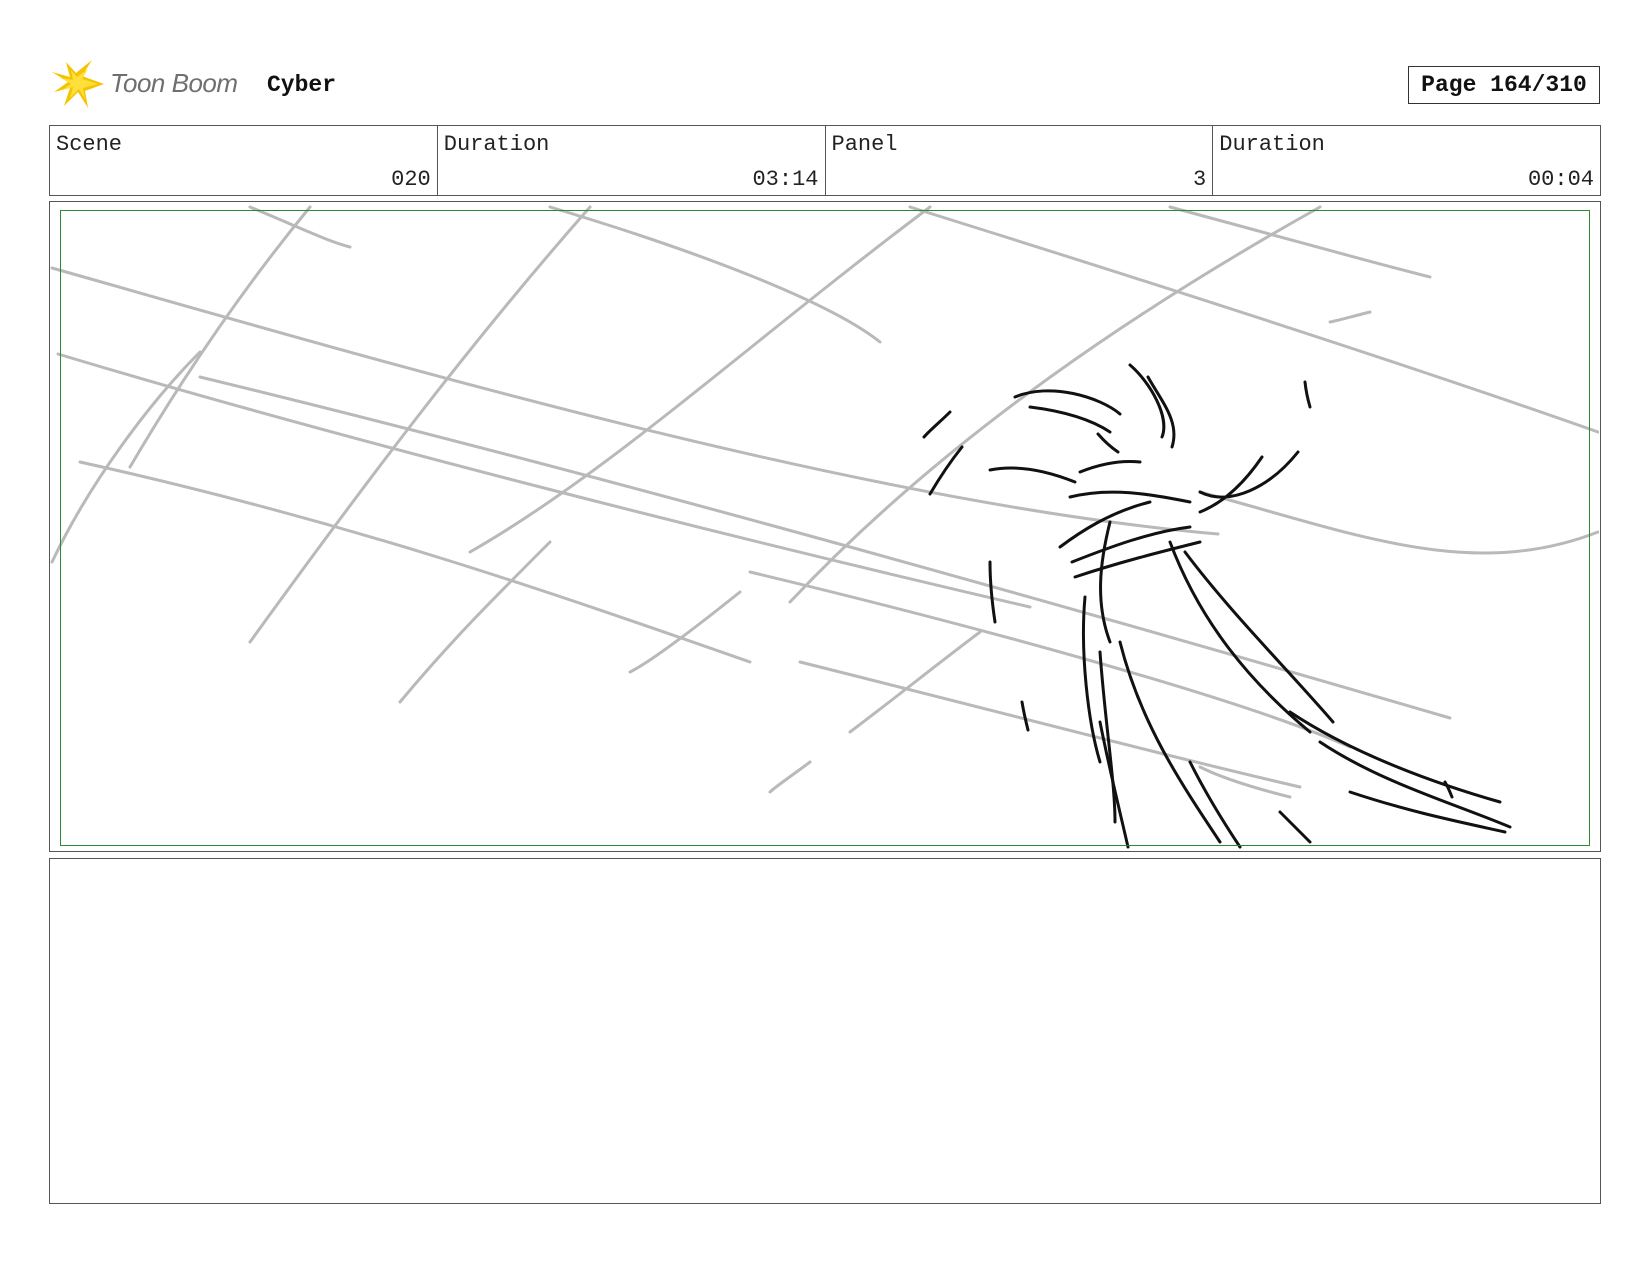  What do you see at coordinates (244, 160) in the screenshot?
I see `scene-cell: Scene 020` at bounding box center [244, 160].